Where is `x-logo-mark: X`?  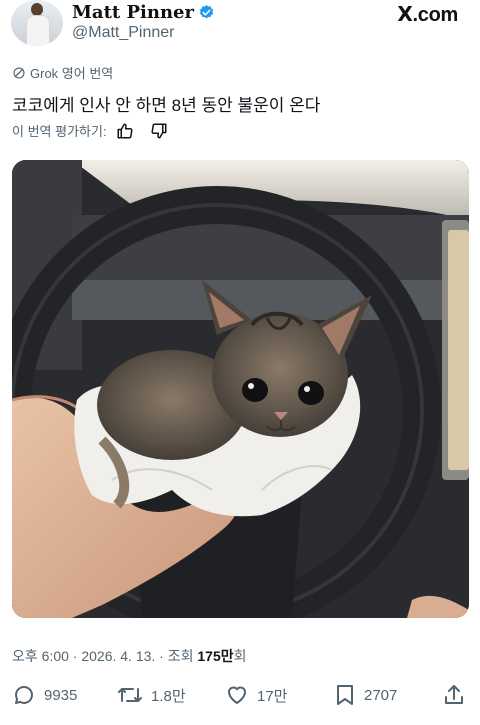 x-logo-mark: X is located at coordinates (405, 14).